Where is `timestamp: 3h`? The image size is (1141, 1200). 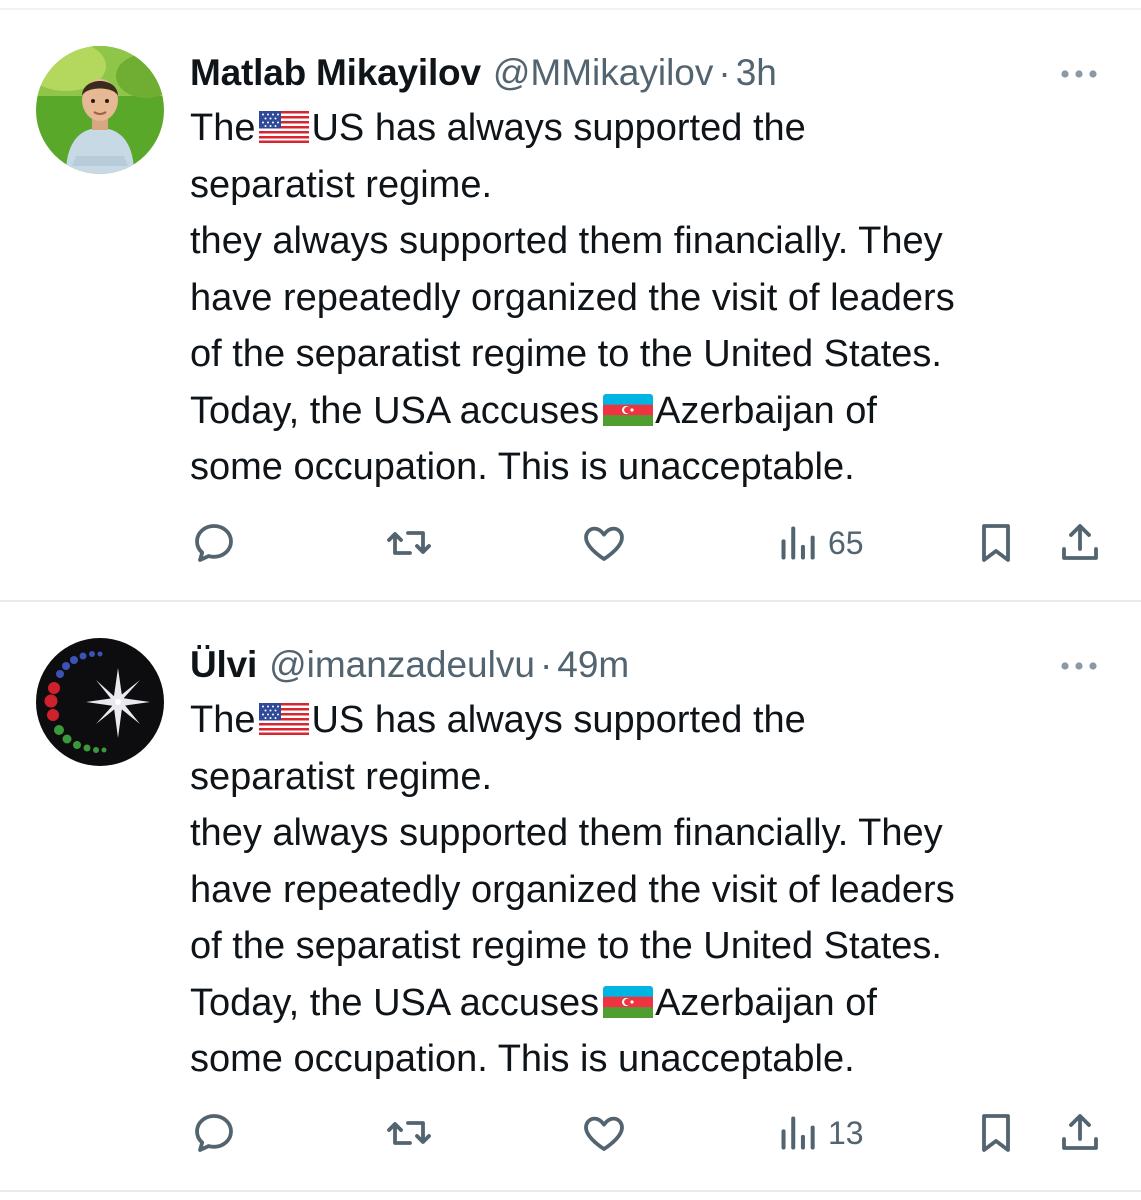 timestamp: 3h is located at coordinates (756, 73).